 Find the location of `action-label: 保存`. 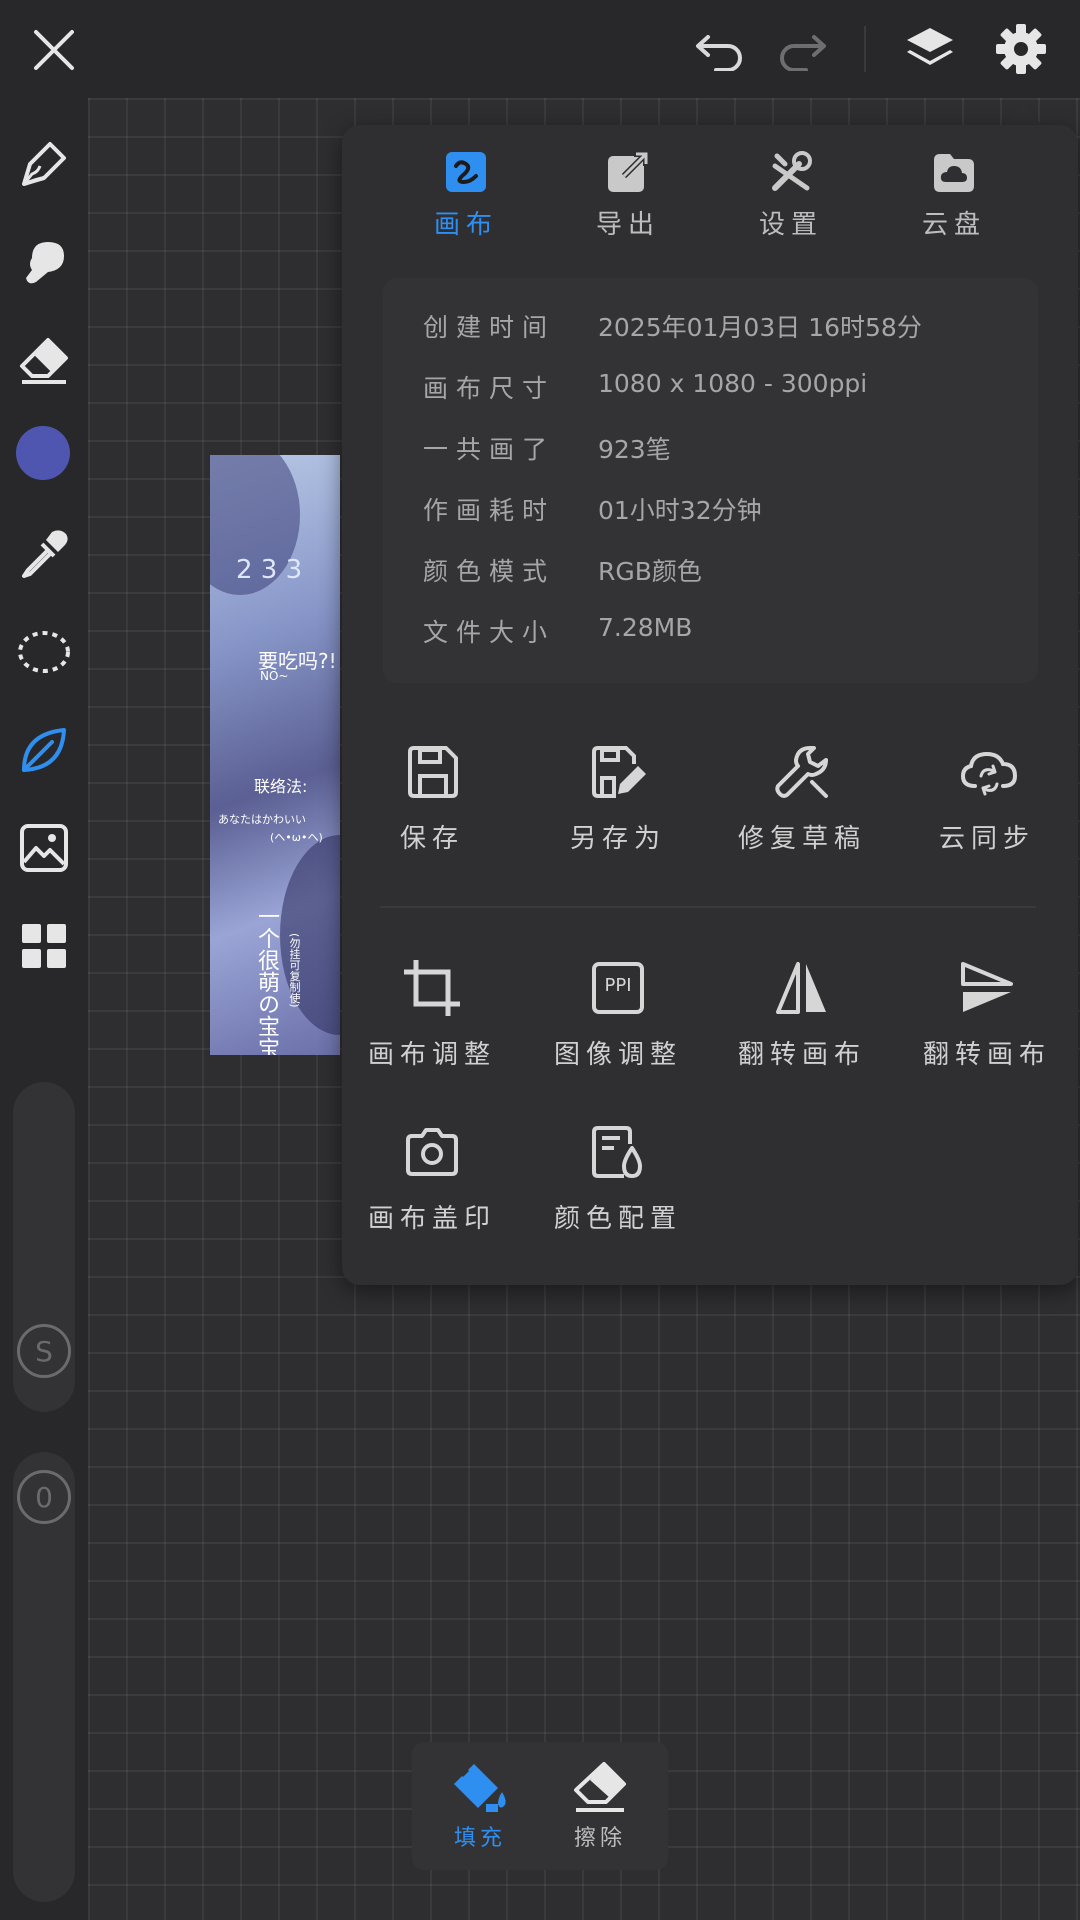

action-label: 保存 is located at coordinates (431, 839).